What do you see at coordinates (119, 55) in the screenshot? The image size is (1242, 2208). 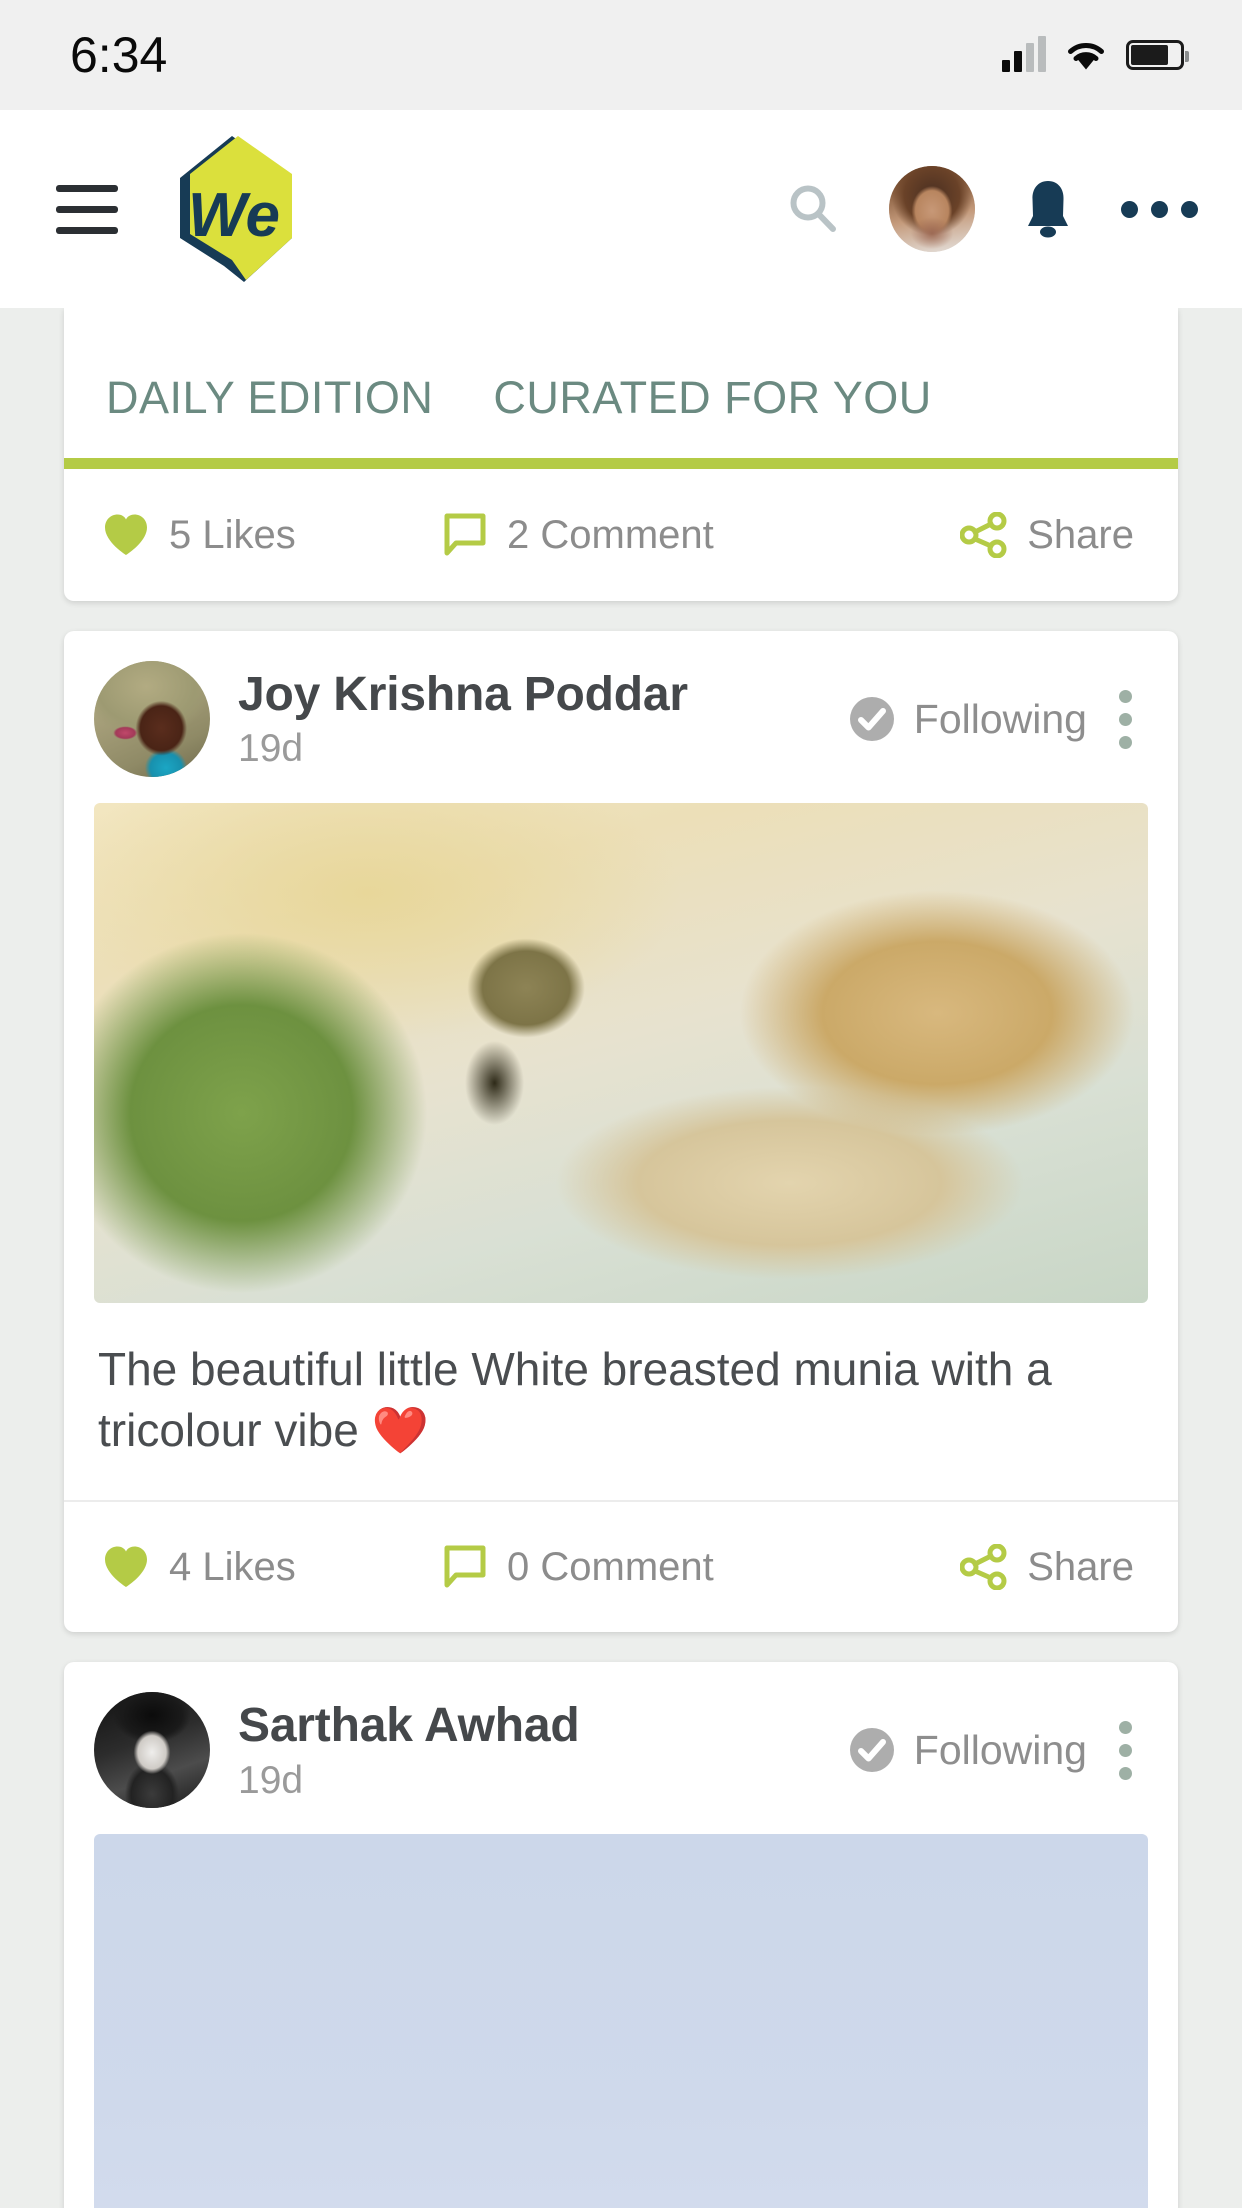 I see `status-time: 6:34` at bounding box center [119, 55].